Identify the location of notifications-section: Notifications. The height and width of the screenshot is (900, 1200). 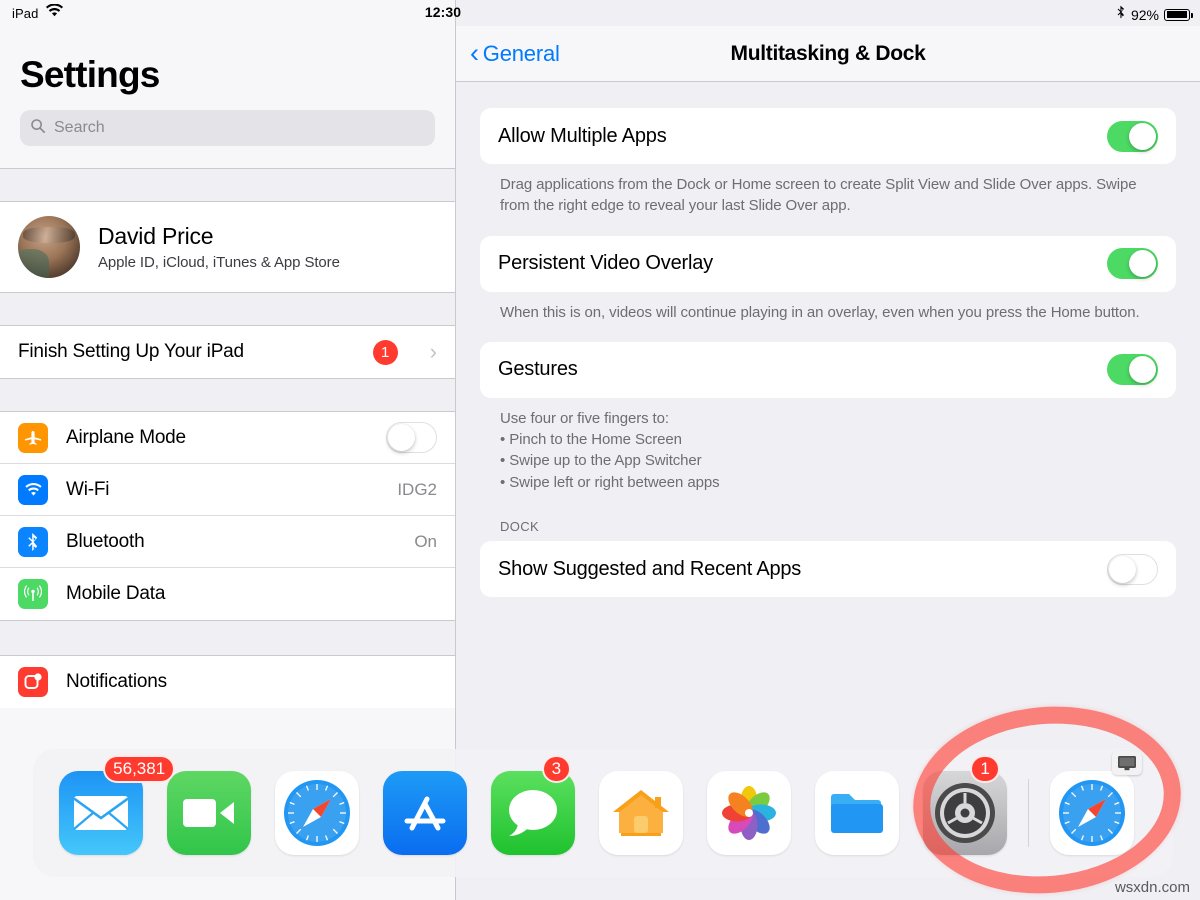
(227, 682).